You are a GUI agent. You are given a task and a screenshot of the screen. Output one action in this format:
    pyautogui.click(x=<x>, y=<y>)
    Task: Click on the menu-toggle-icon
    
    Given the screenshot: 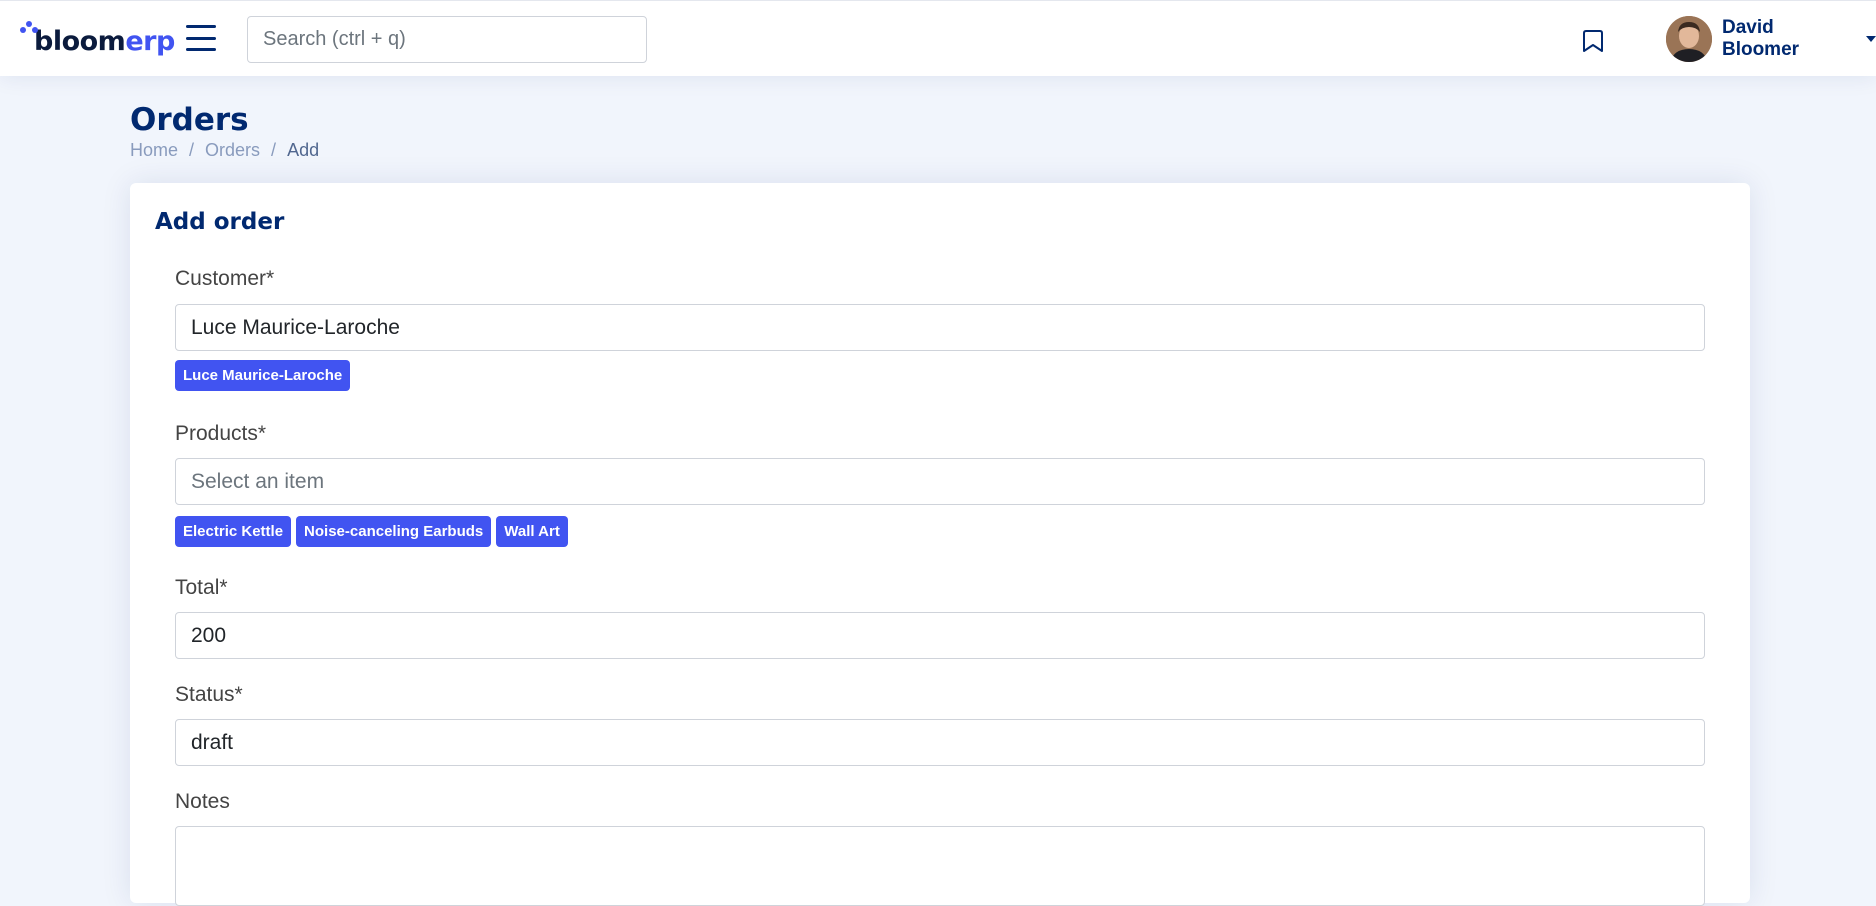 What is the action you would take?
    pyautogui.click(x=201, y=38)
    